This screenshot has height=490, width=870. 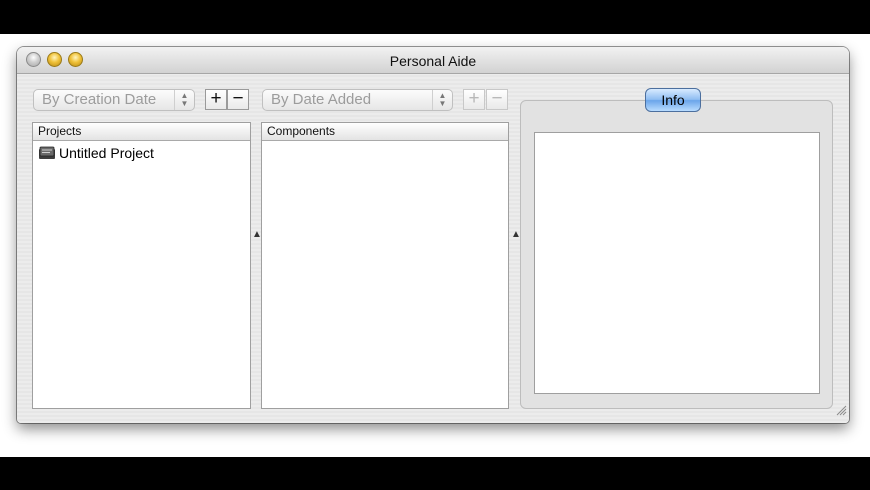 I want to click on window-title: Personal Aide, so click(x=433, y=61).